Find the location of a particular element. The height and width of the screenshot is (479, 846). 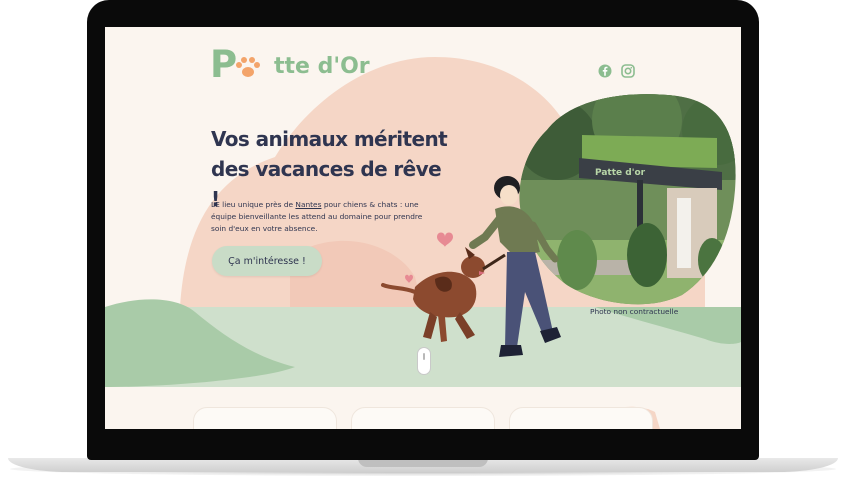

photo-caption: Photo non contractuelle is located at coordinates (634, 311).